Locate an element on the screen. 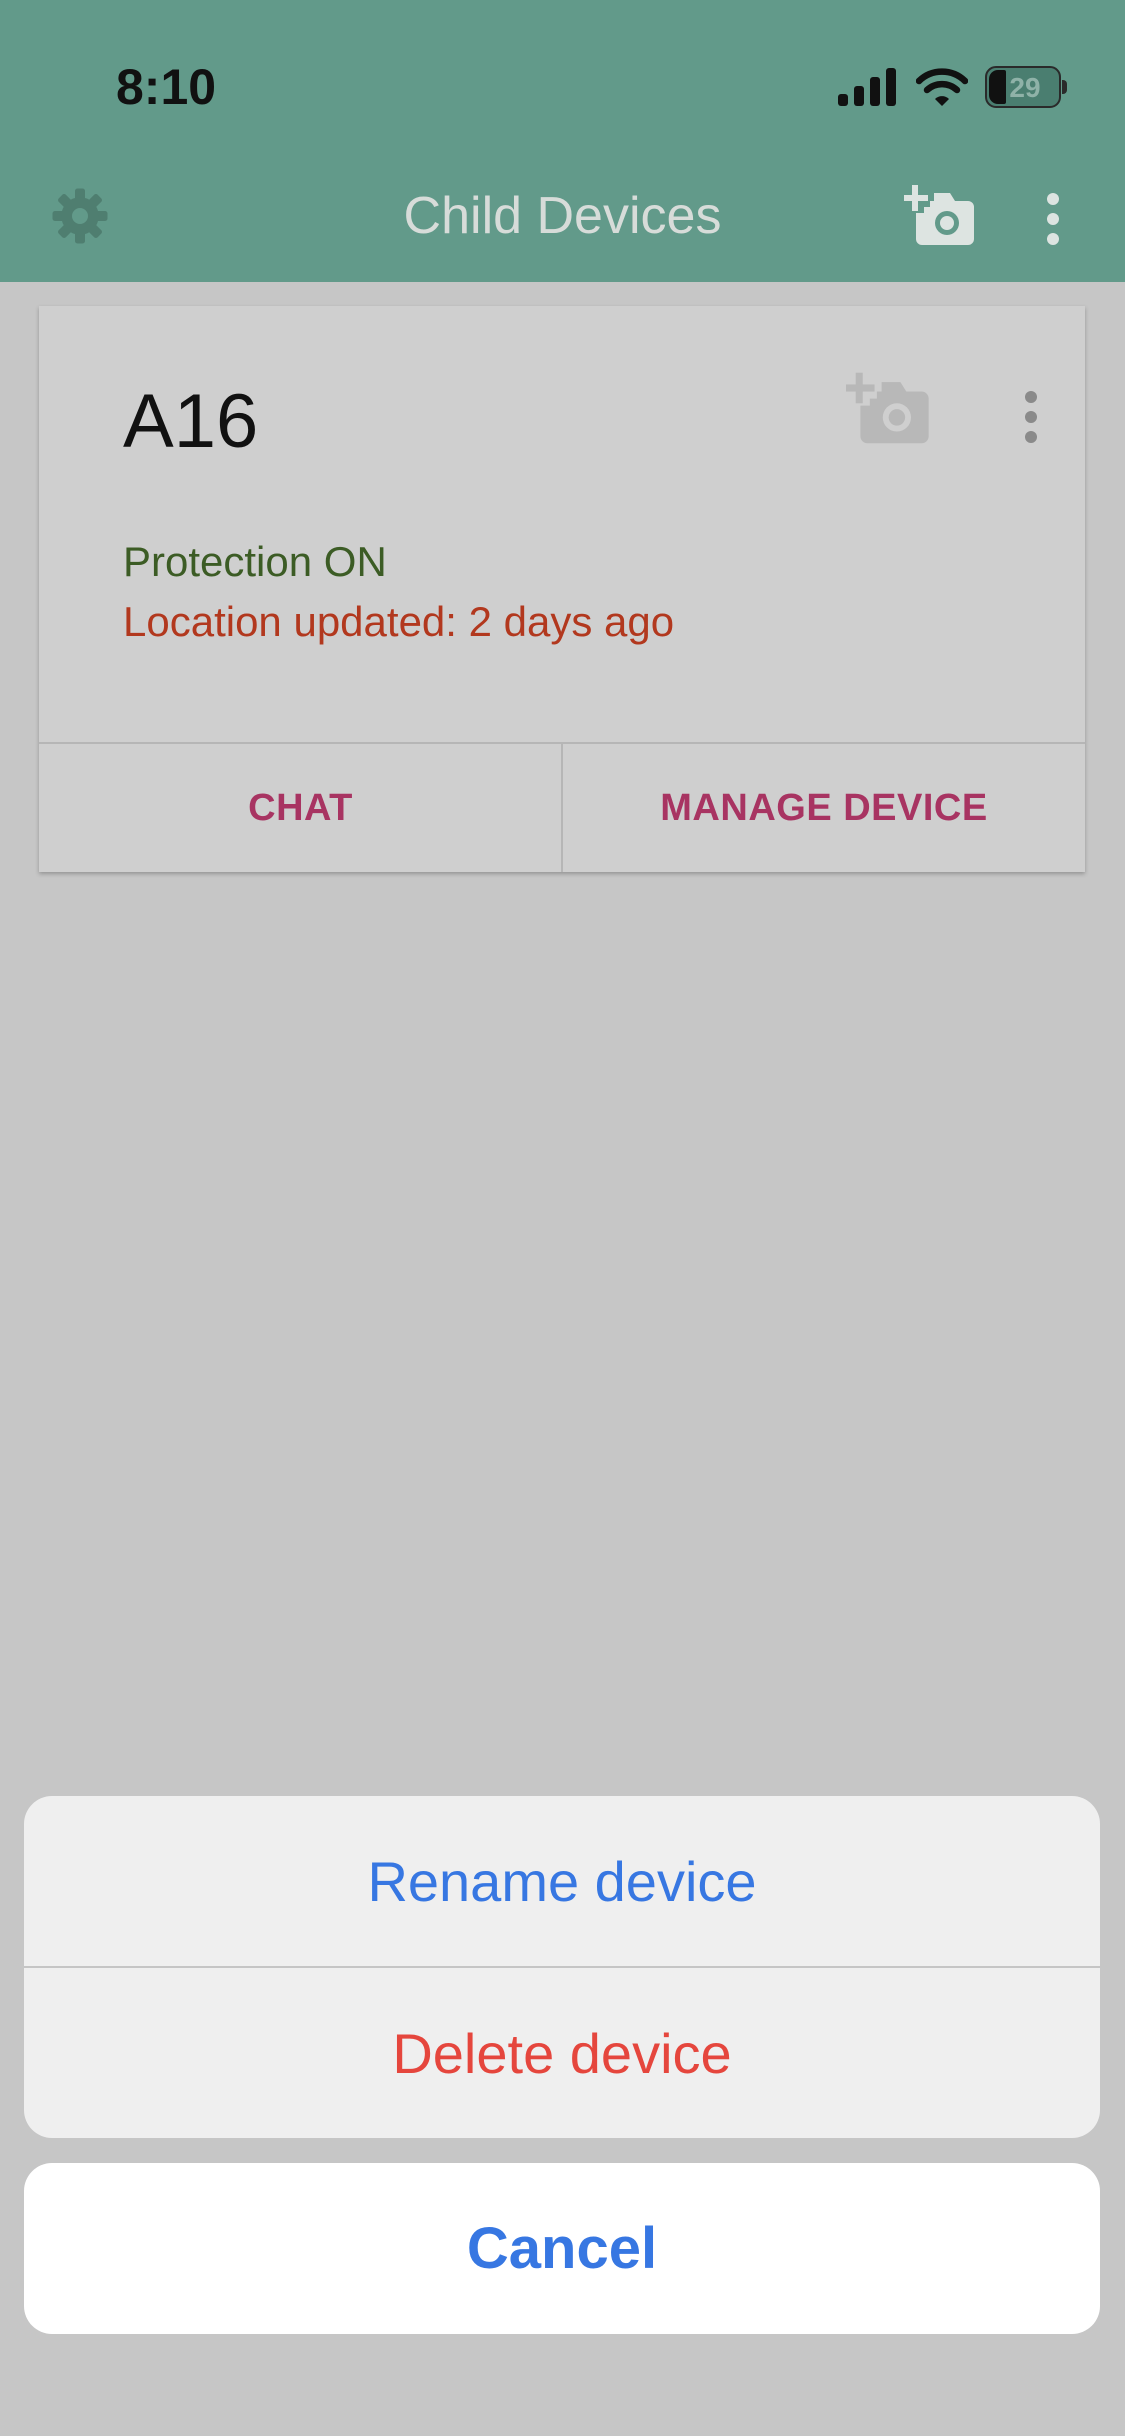 The height and width of the screenshot is (2436, 1125). battery-icon: 29 is located at coordinates (1026, 87).